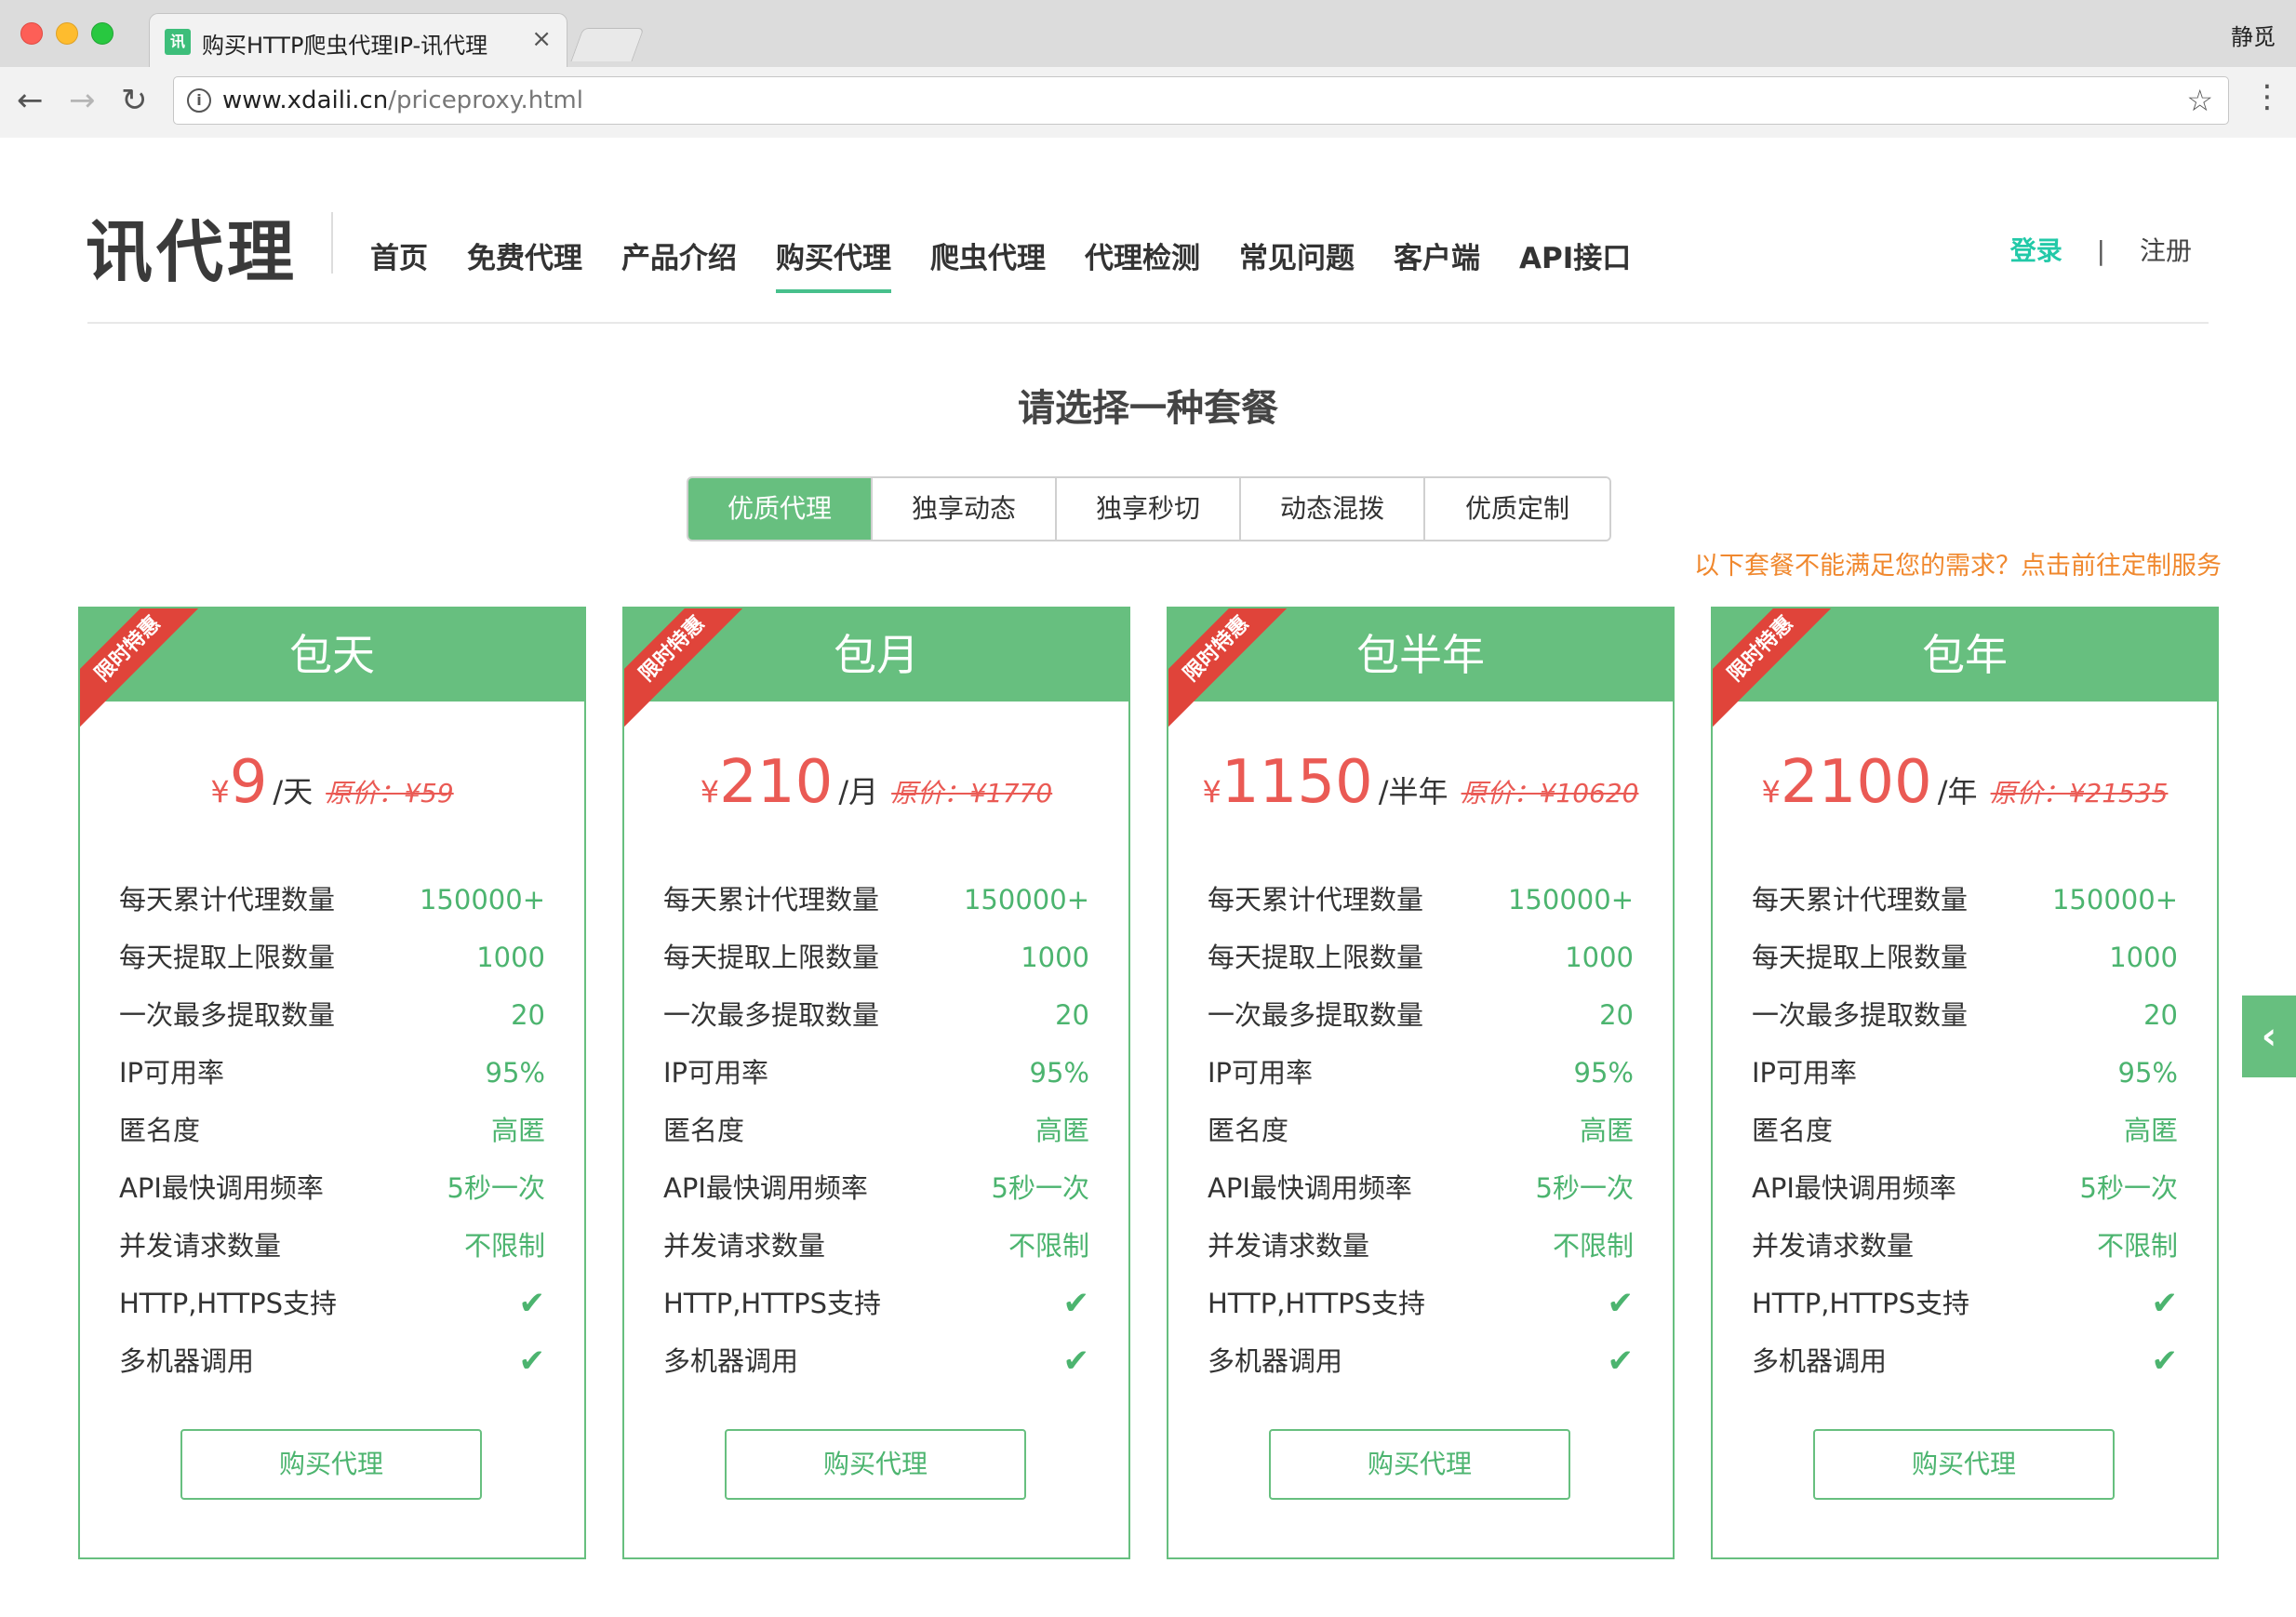  I want to click on tab-close-icon: ×, so click(541, 39).